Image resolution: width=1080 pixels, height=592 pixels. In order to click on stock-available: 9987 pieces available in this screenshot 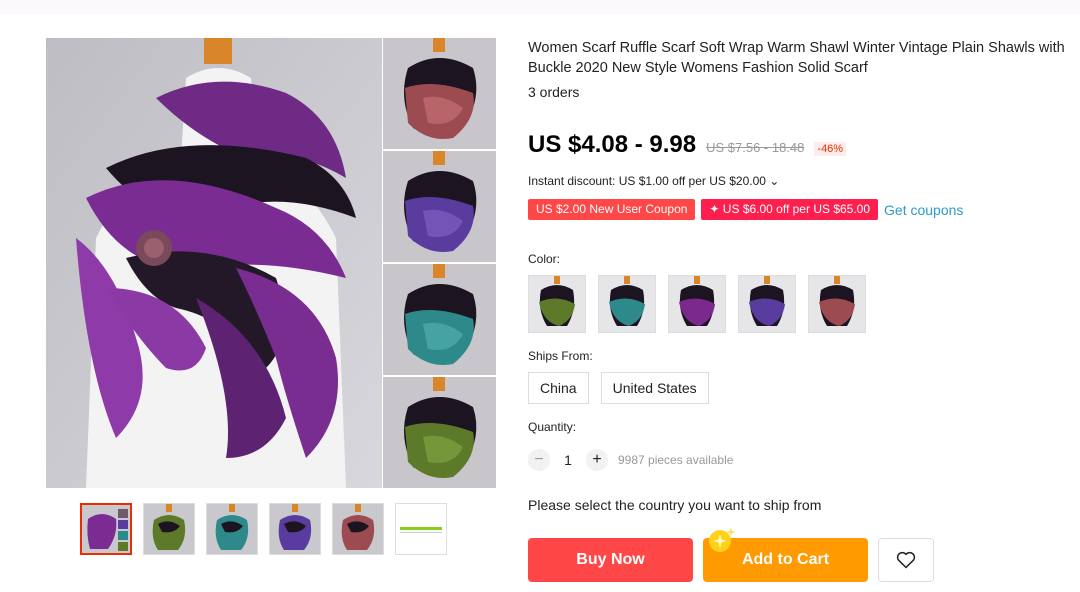, I will do `click(676, 460)`.